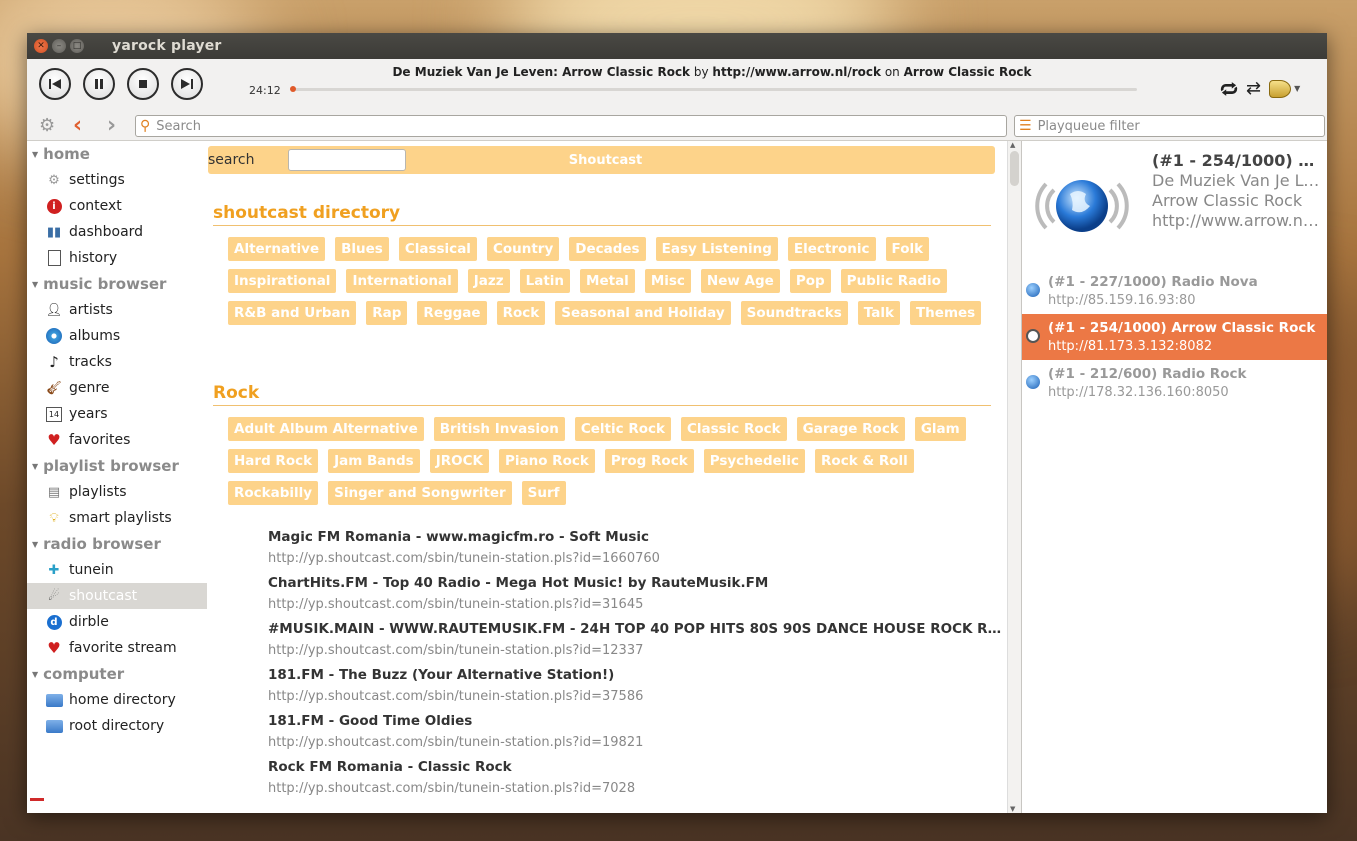  What do you see at coordinates (543, 493) in the screenshot?
I see `rock-genre-tag: Surf` at bounding box center [543, 493].